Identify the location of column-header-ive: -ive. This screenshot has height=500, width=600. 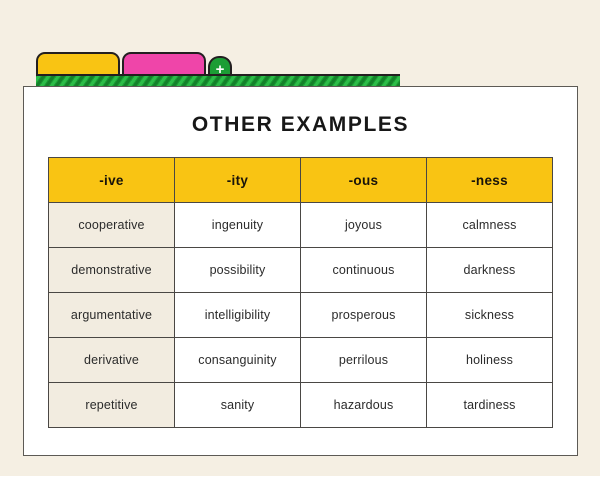
(111, 180).